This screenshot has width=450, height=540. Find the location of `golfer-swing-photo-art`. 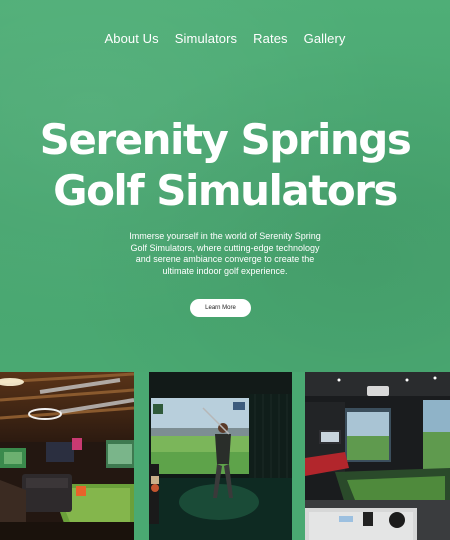

golfer-swing-photo-art is located at coordinates (220, 456).